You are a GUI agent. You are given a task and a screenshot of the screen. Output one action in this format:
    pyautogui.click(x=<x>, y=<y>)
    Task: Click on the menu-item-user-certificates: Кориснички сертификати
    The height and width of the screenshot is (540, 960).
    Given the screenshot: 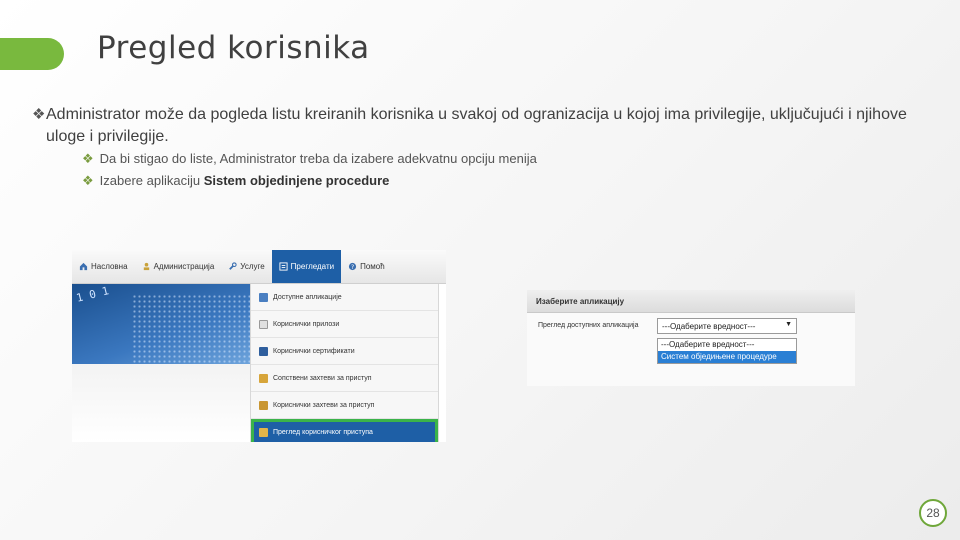 What is the action you would take?
    pyautogui.click(x=344, y=351)
    